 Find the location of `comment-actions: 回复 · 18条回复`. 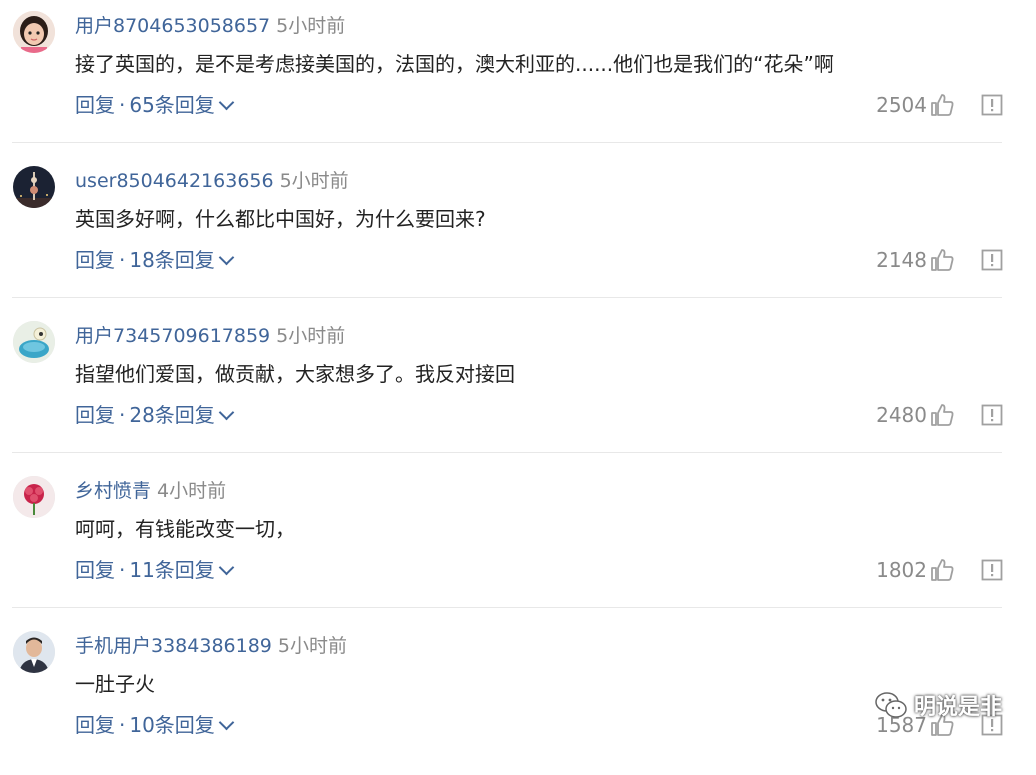

comment-actions: 回复 · 18条回复 is located at coordinates (155, 260).